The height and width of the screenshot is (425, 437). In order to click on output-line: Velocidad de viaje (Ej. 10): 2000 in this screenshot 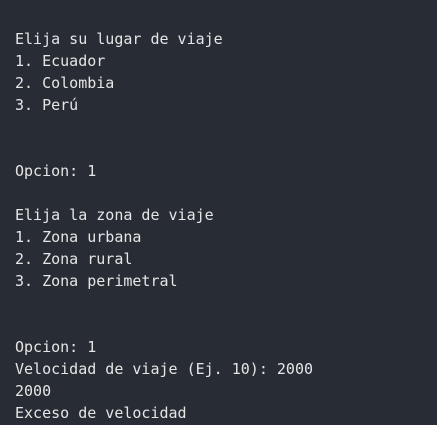, I will do `click(164, 369)`.